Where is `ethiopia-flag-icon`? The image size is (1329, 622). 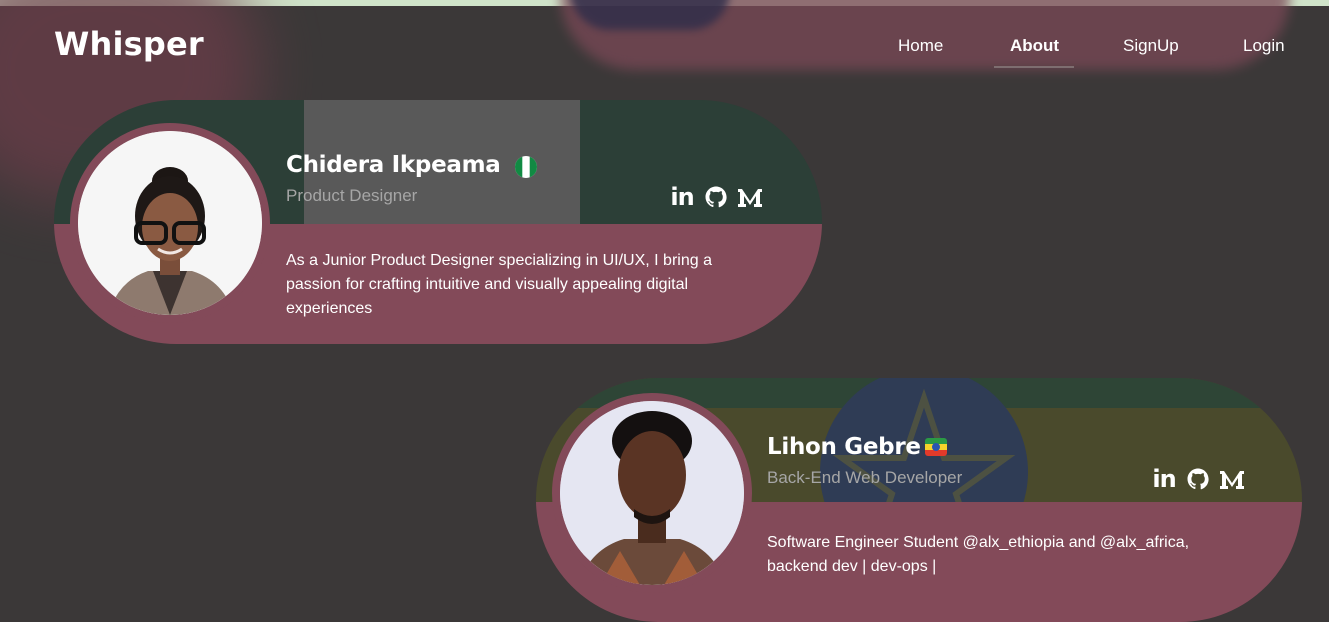
ethiopia-flag-icon is located at coordinates (936, 447).